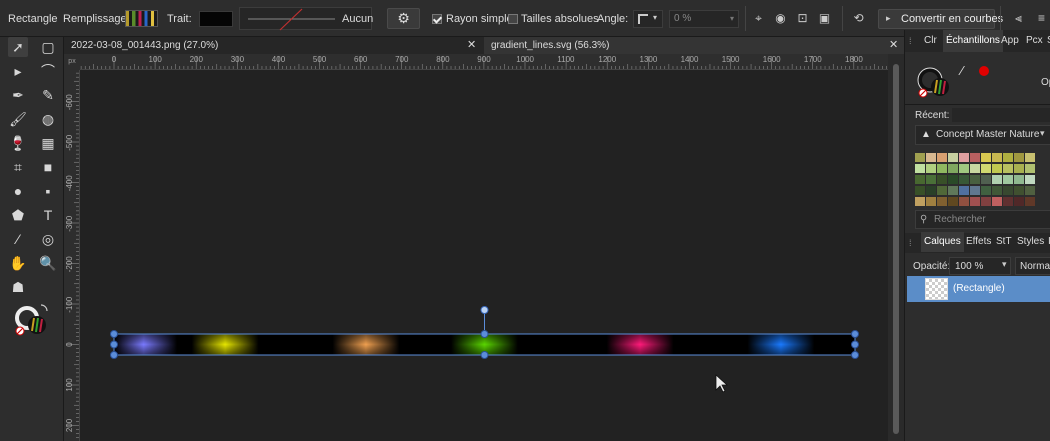 The image size is (1050, 441). What do you see at coordinates (780, 18) in the screenshot?
I see `eye-icon: ◉` at bounding box center [780, 18].